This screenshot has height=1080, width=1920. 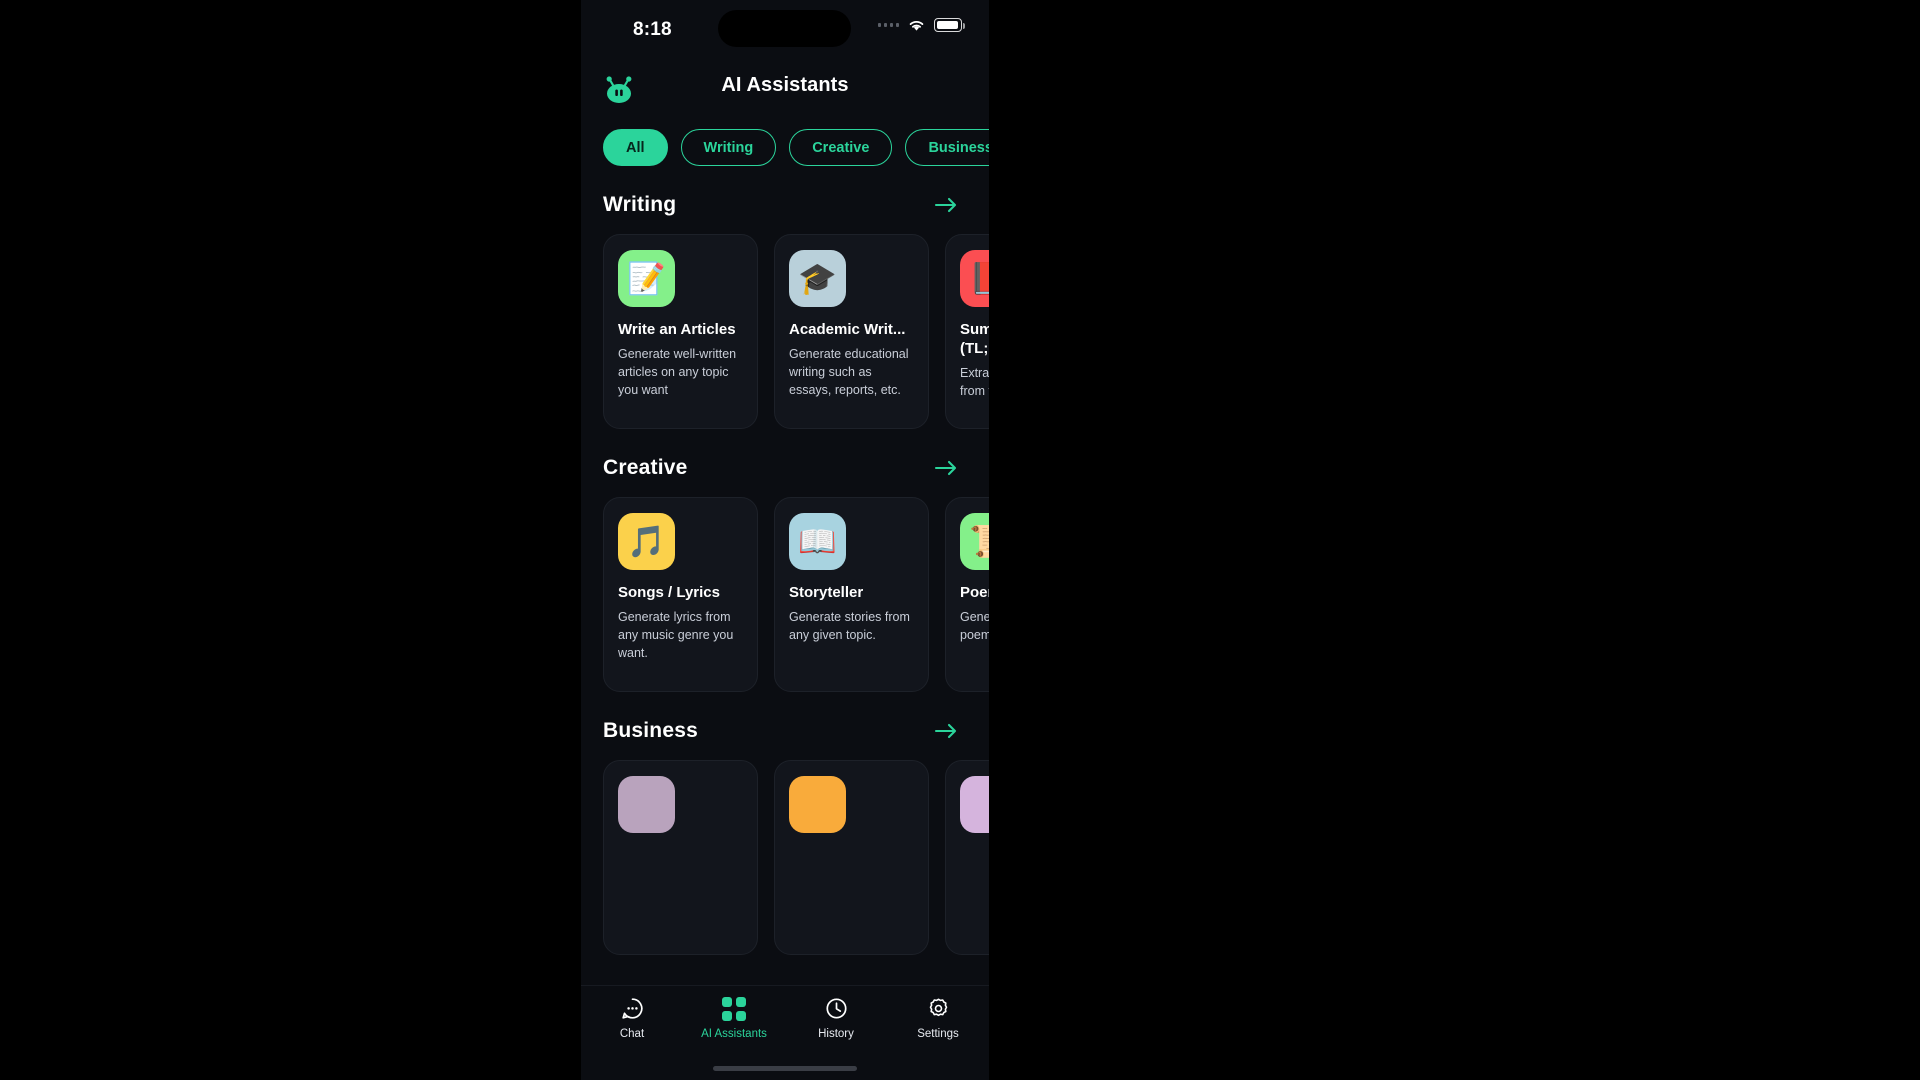 I want to click on status-bar: 8:18, so click(x=785, y=31).